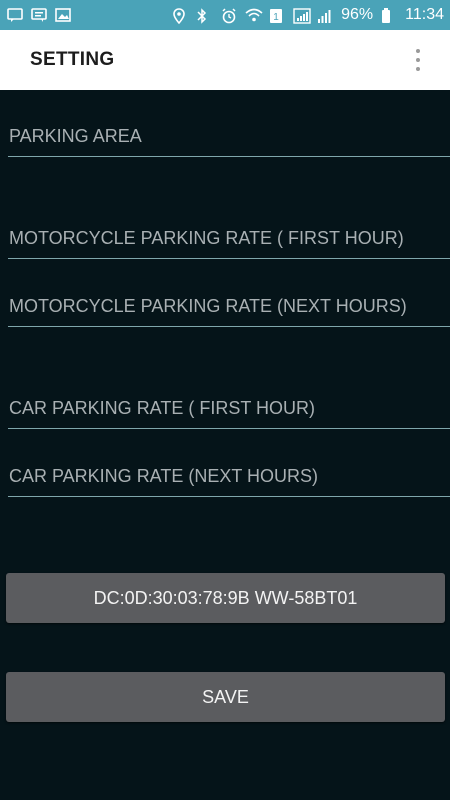 The width and height of the screenshot is (450, 800). I want to click on status-right-icons: 1 96% 11:34, so click(308, 15).